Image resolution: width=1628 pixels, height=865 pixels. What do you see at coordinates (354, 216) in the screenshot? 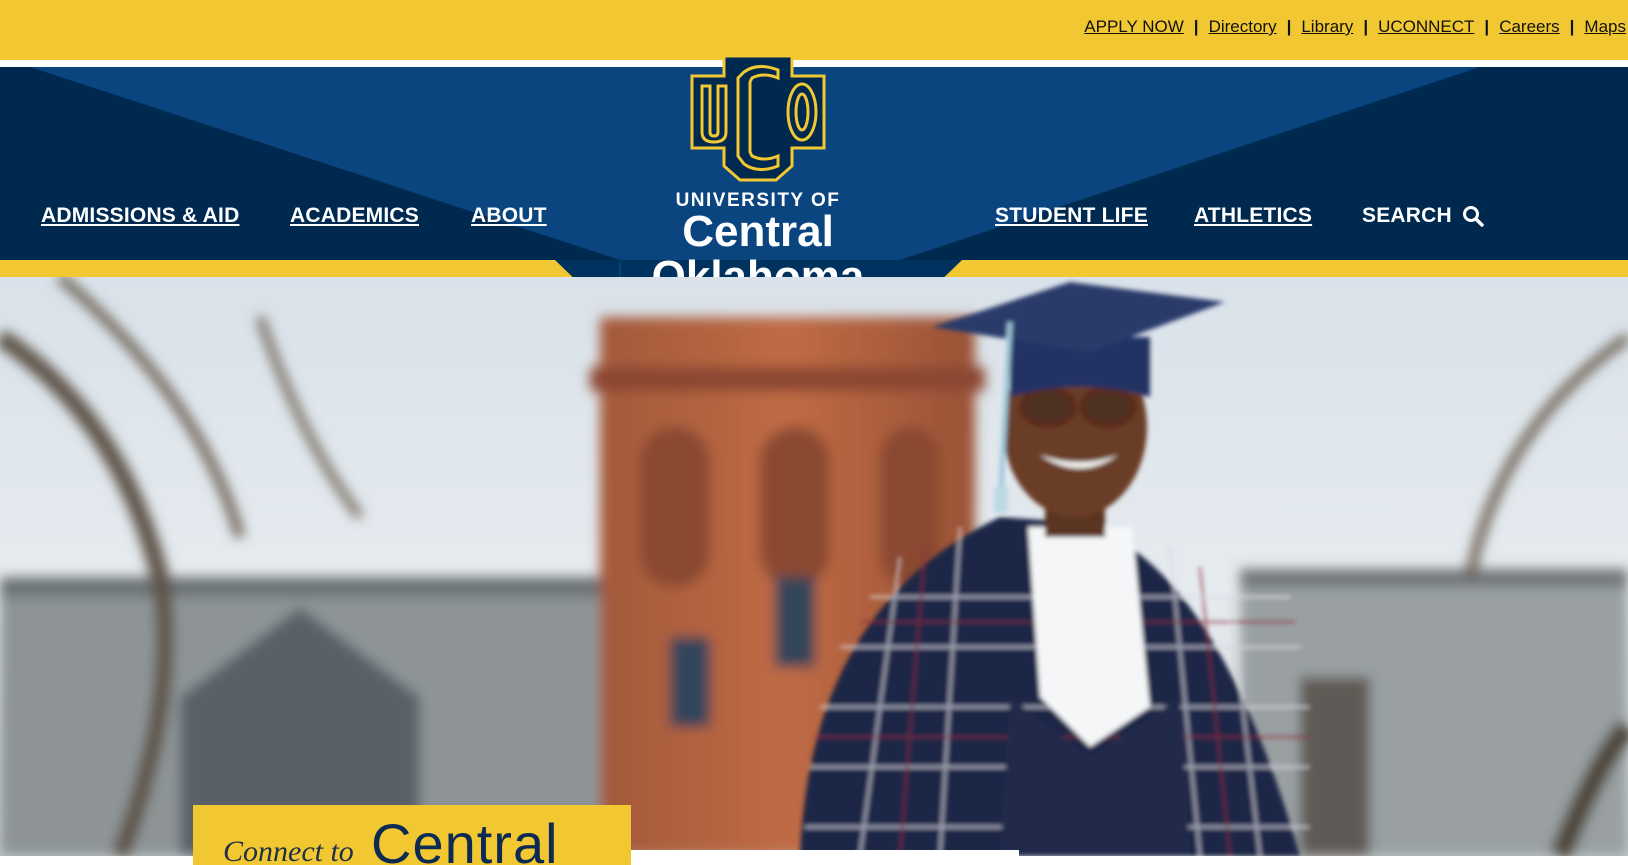
I see `nav-academics: ACADEMICS` at bounding box center [354, 216].